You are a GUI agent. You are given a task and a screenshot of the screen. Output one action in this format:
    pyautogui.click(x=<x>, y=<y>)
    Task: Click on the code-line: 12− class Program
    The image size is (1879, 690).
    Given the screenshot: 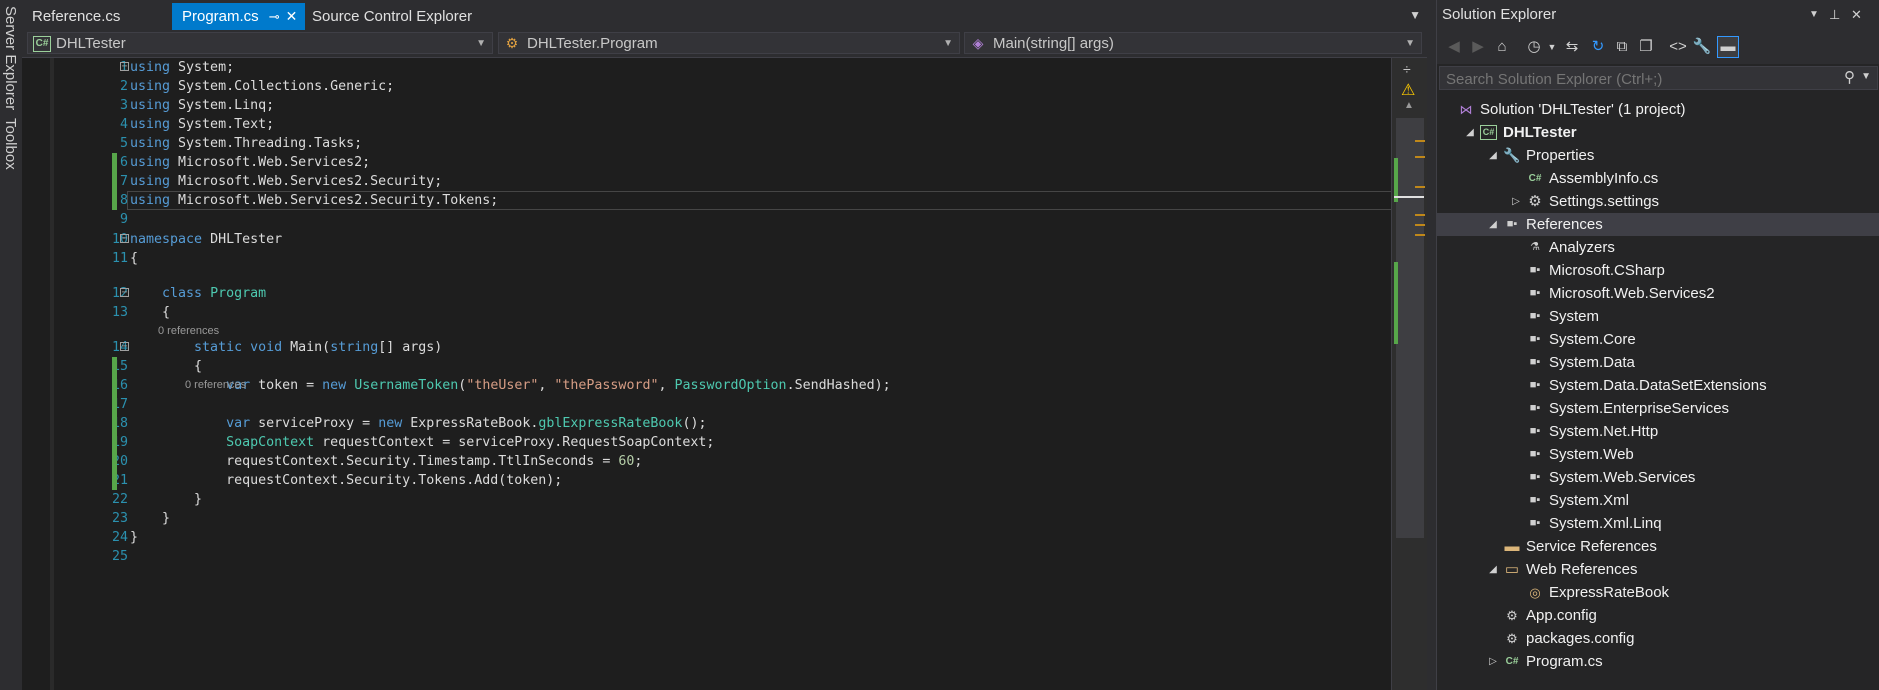 What is the action you would take?
    pyautogui.click(x=707, y=293)
    